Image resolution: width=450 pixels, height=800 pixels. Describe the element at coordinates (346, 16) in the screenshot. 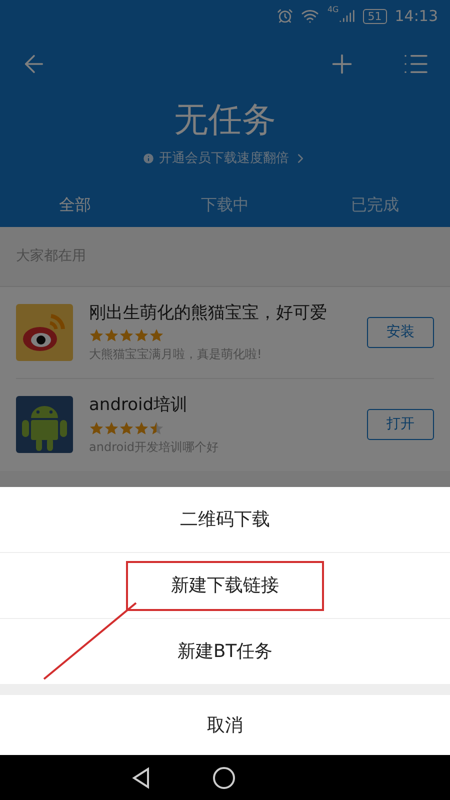

I see `signal-icon` at that location.